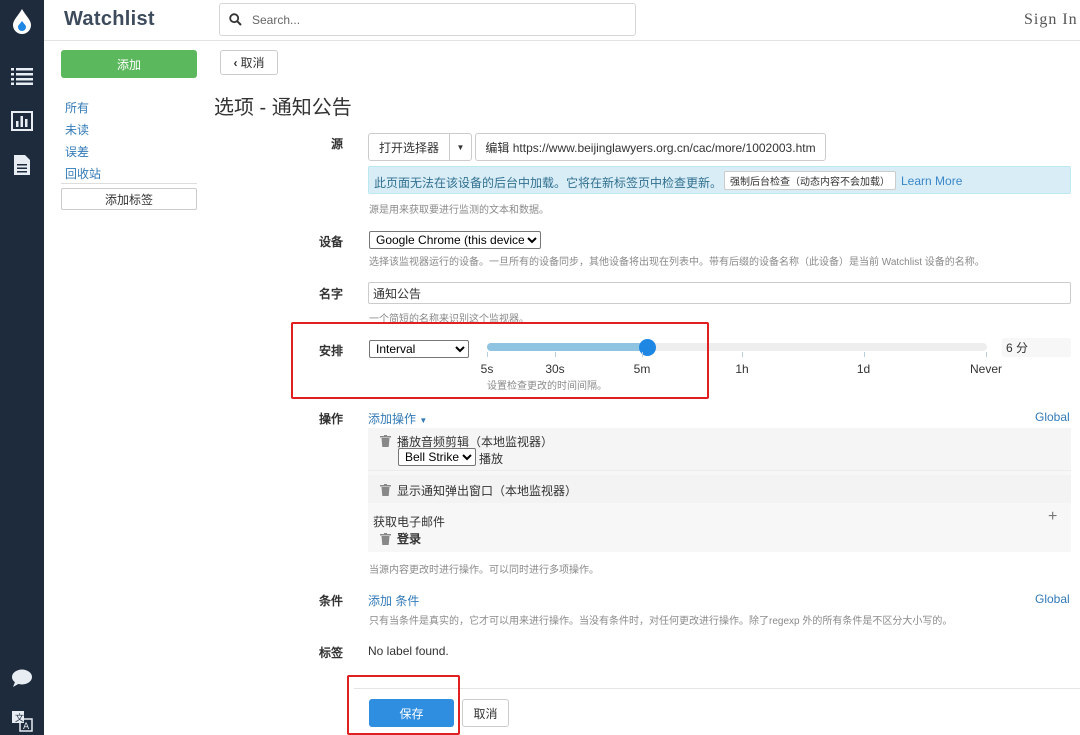 The height and width of the screenshot is (735, 1080). What do you see at coordinates (235, 62) in the screenshot?
I see `chevron-left-icon: ‹` at bounding box center [235, 62].